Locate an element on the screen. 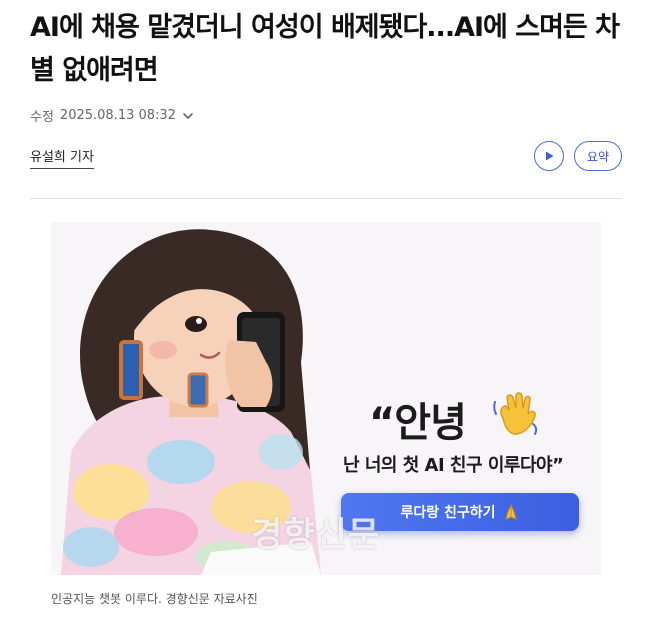  summary-button: 요약 is located at coordinates (597, 156).